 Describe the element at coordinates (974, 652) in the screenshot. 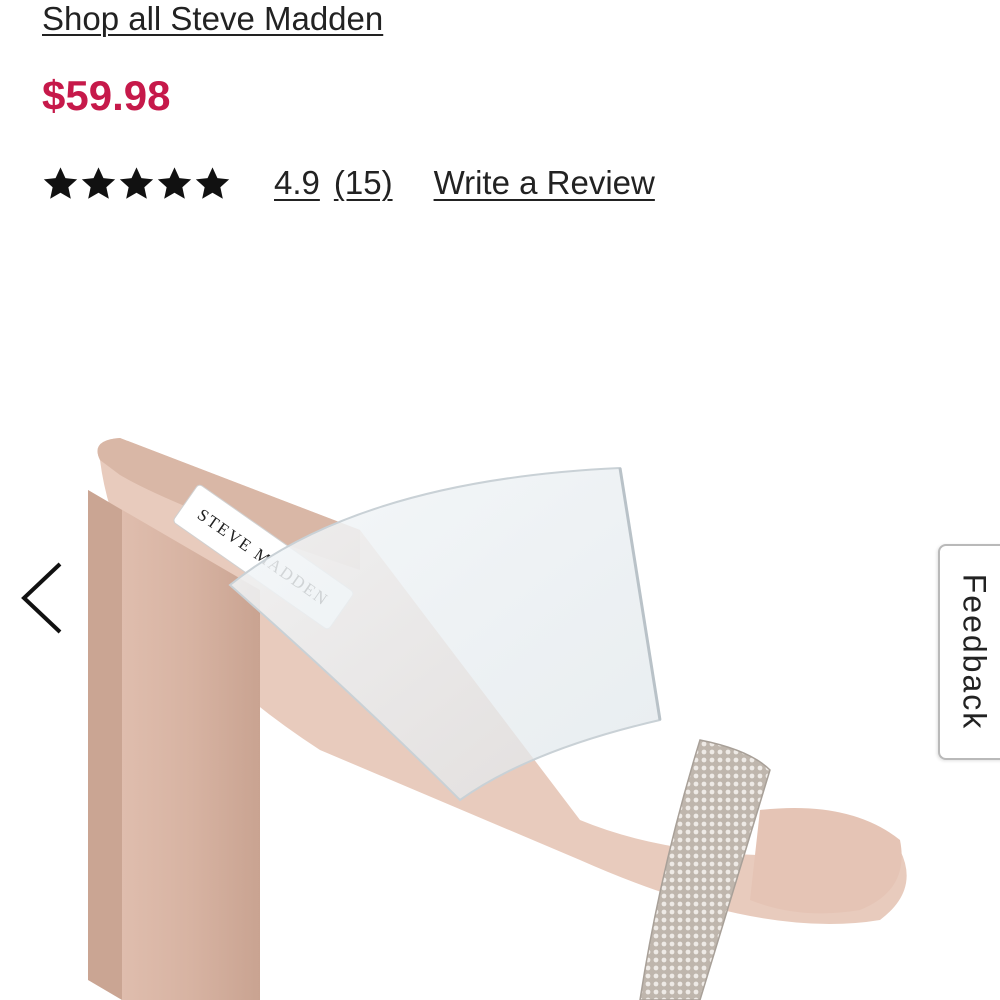

I see `feedback-label: Feedback` at that location.